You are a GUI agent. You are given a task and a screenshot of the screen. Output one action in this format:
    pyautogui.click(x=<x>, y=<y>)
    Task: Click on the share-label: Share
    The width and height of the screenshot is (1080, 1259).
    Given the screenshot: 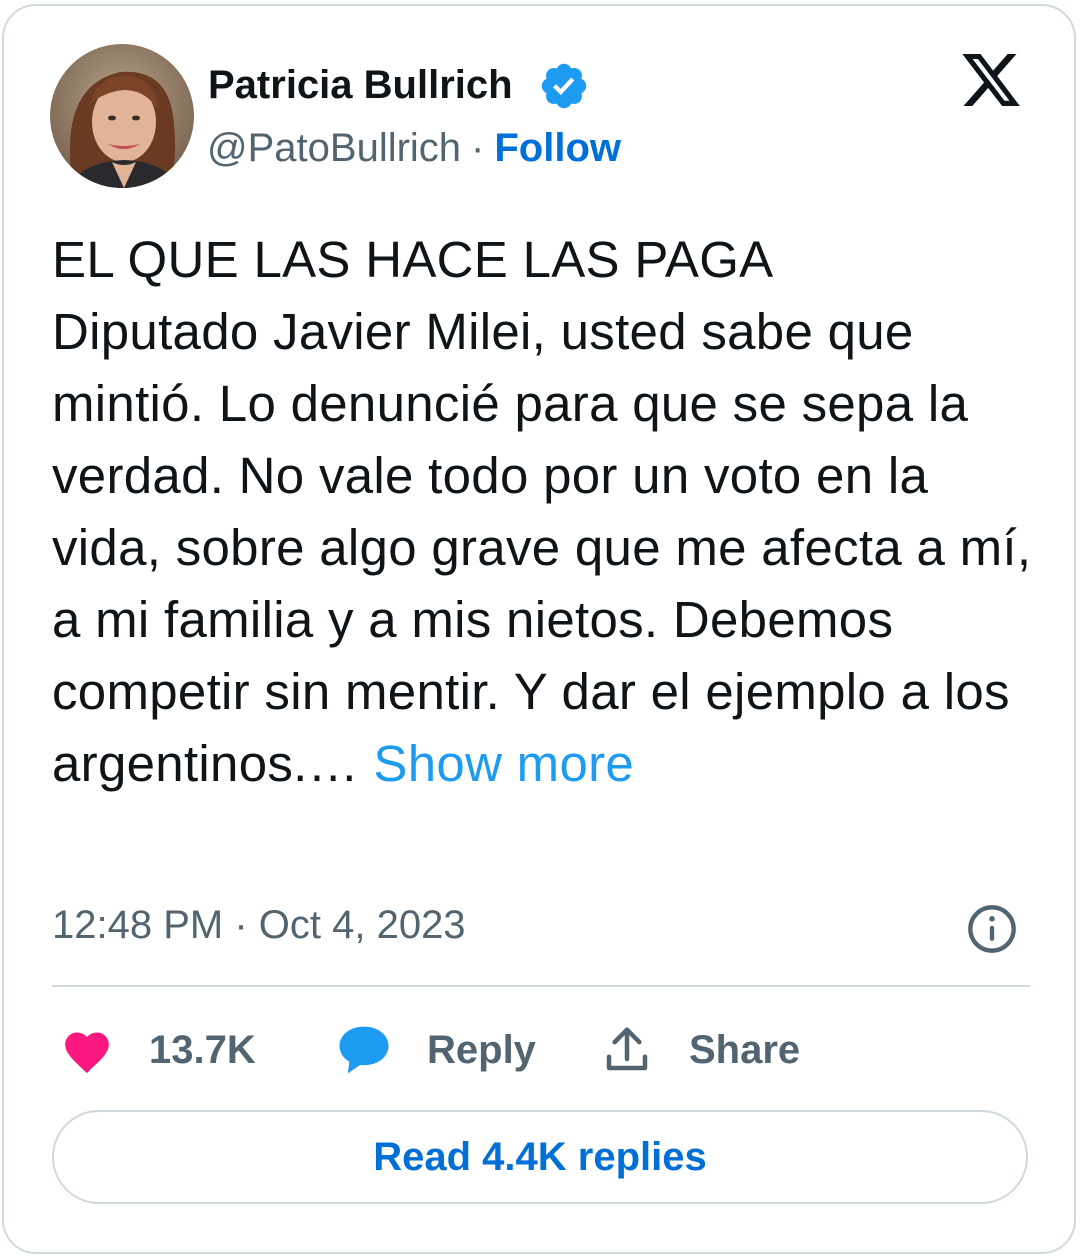 What is the action you would take?
    pyautogui.click(x=745, y=1049)
    